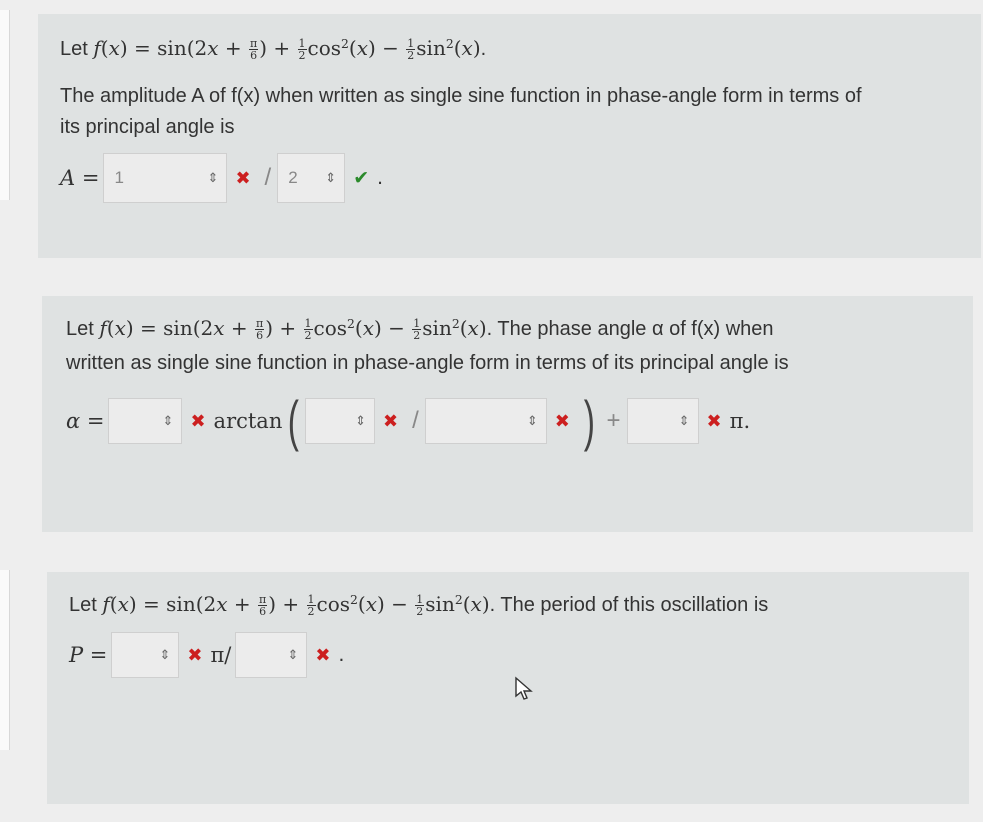 This screenshot has width=983, height=822. Describe the element at coordinates (88, 655) in the screenshot. I see `period-label: P =` at that location.